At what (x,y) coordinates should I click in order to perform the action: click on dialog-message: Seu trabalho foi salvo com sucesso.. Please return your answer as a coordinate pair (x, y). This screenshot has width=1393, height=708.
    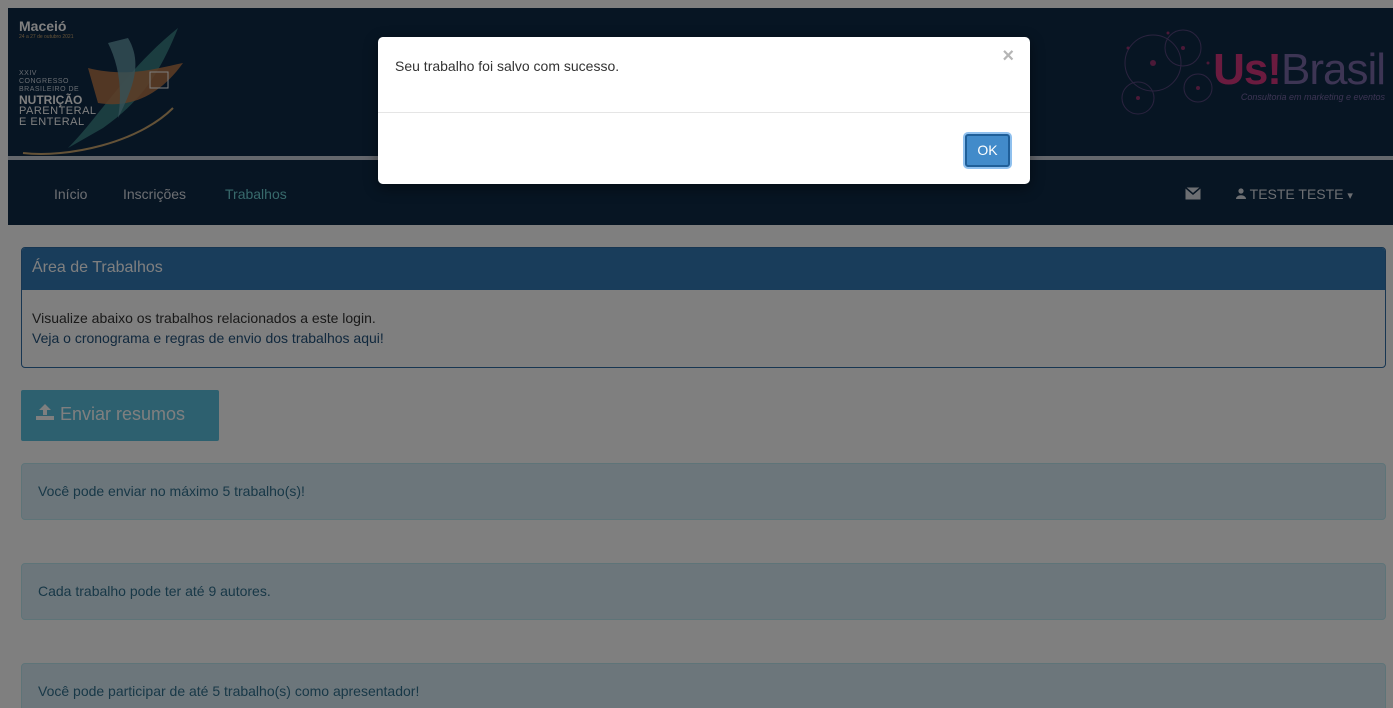
    Looking at the image, I should click on (507, 66).